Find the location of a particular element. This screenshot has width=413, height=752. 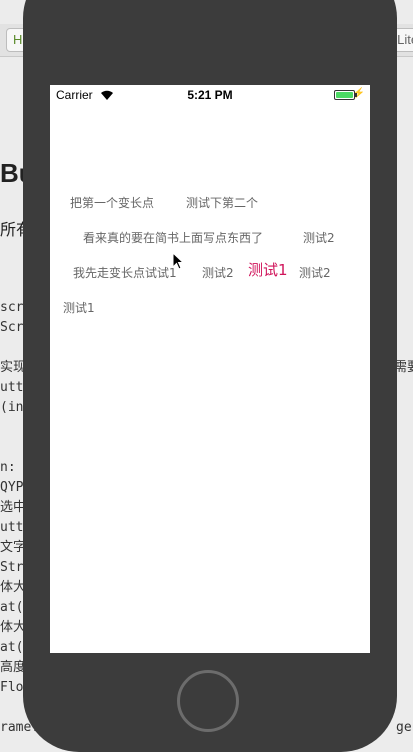

code-line: QYP is located at coordinates (12, 487).